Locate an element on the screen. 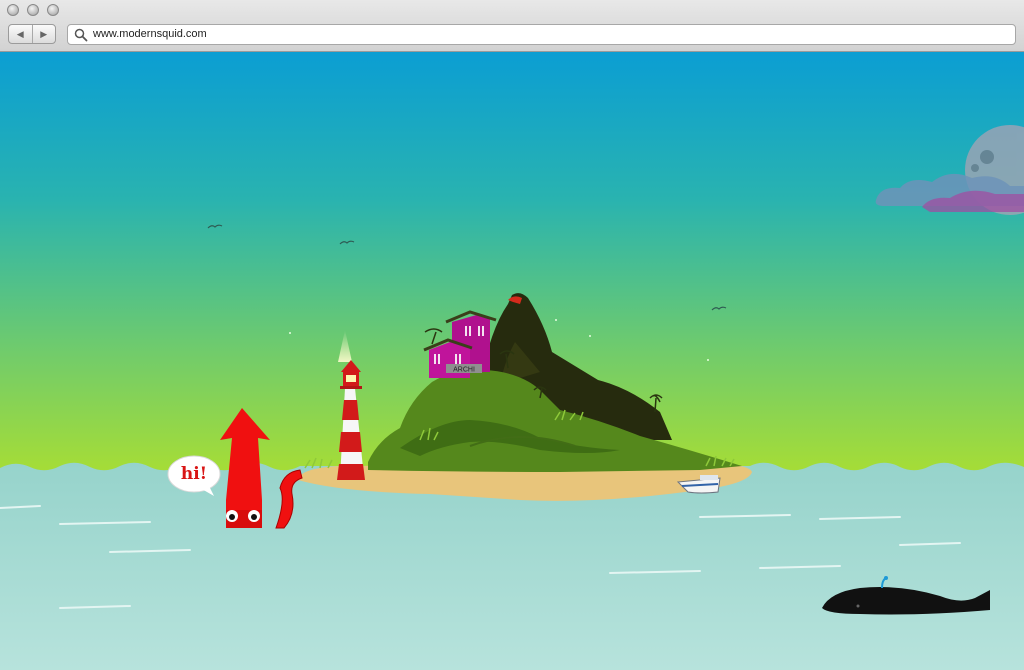  back-button: ◀ is located at coordinates (20, 34).